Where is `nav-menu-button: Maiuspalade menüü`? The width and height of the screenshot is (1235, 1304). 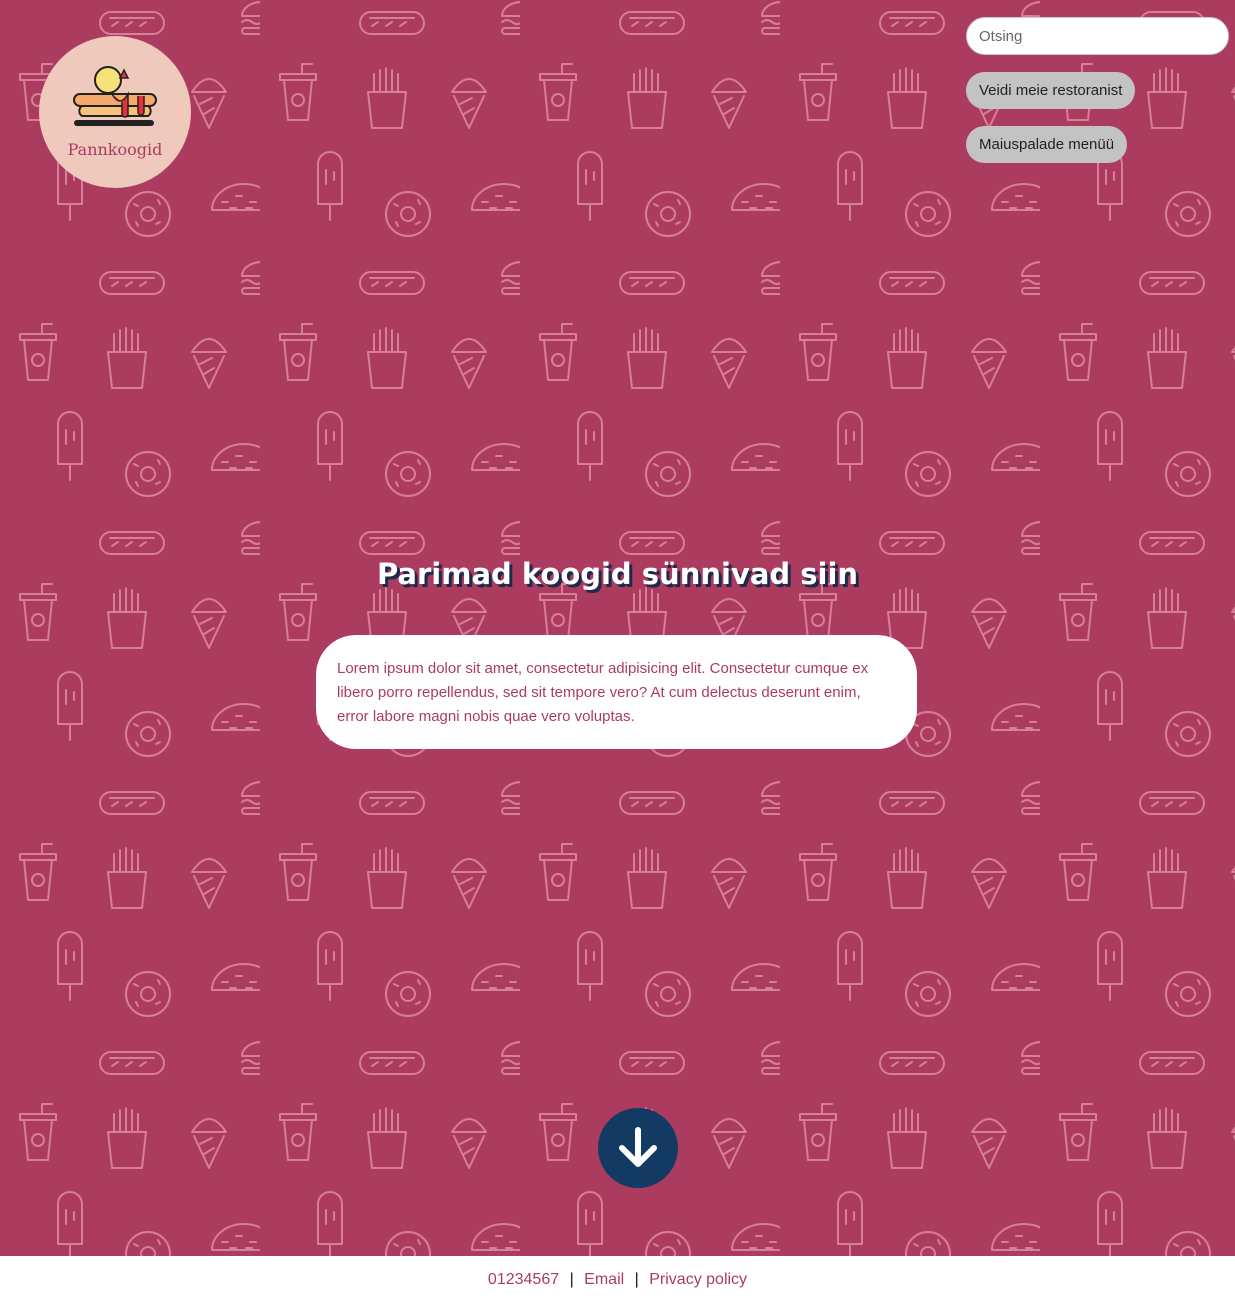 nav-menu-button: Maiuspalade menüü is located at coordinates (1047, 144).